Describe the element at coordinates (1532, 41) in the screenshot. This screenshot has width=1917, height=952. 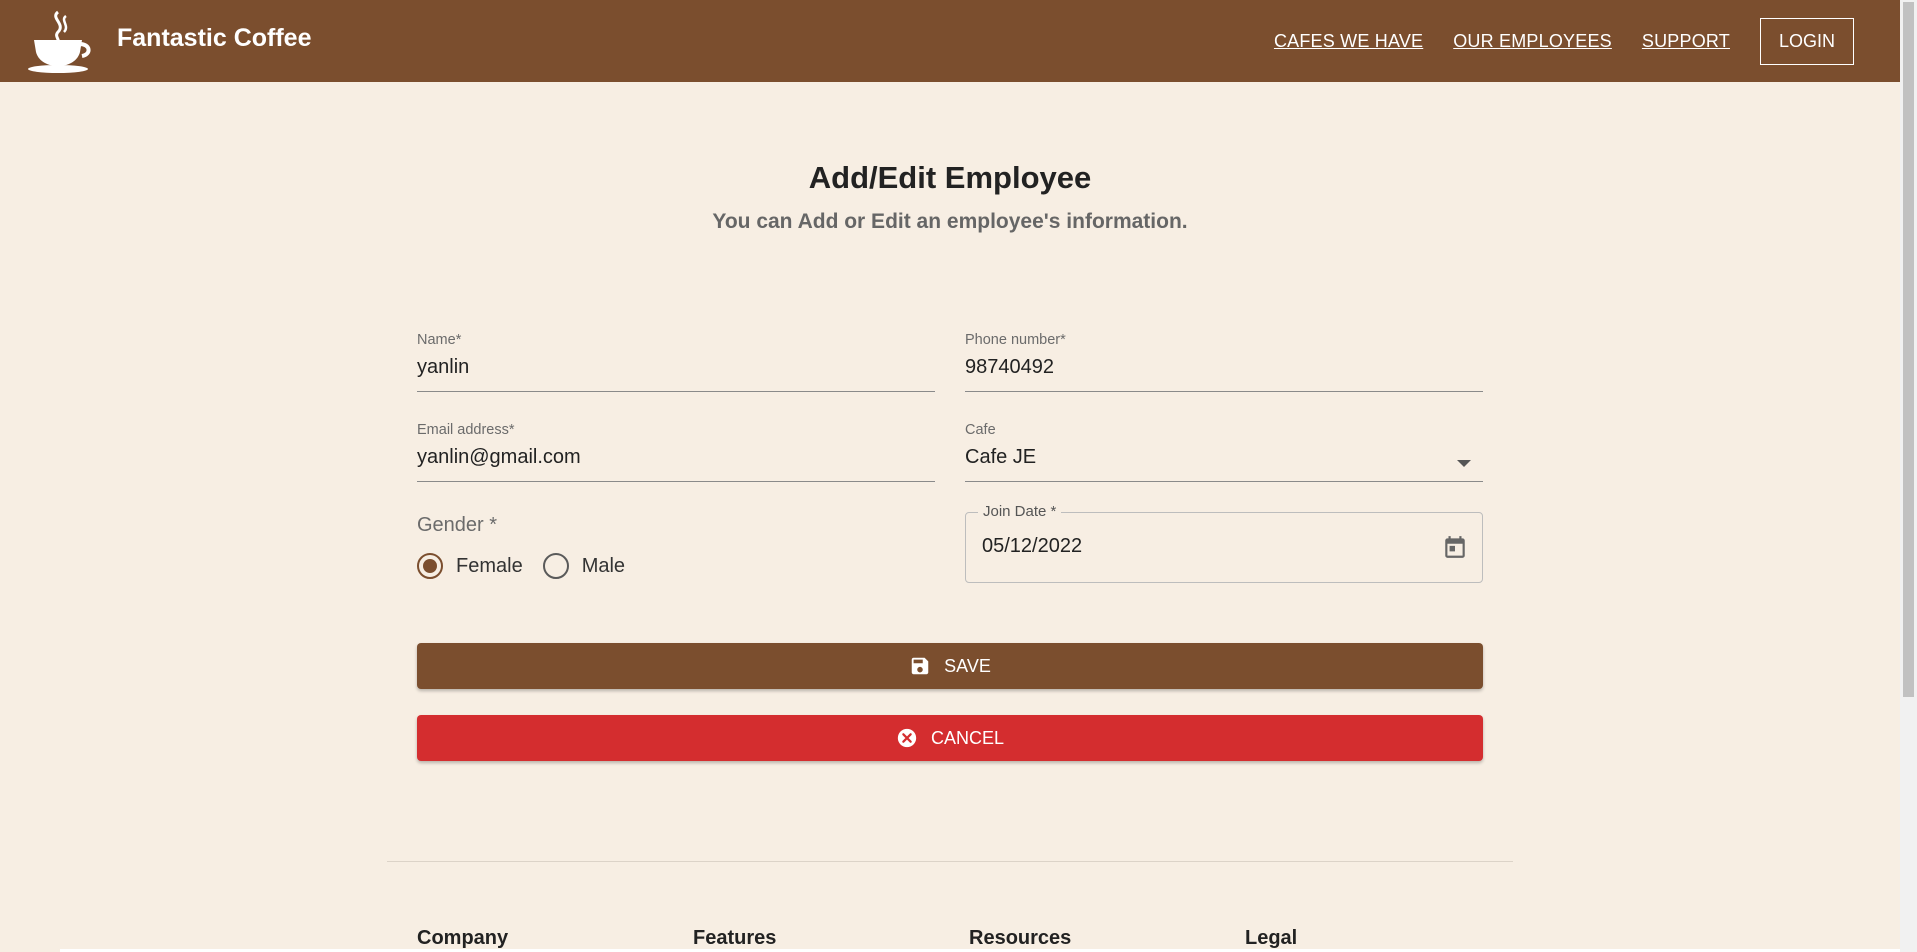
I see `nav-link-employees: OUR EMPLOYEES` at that location.